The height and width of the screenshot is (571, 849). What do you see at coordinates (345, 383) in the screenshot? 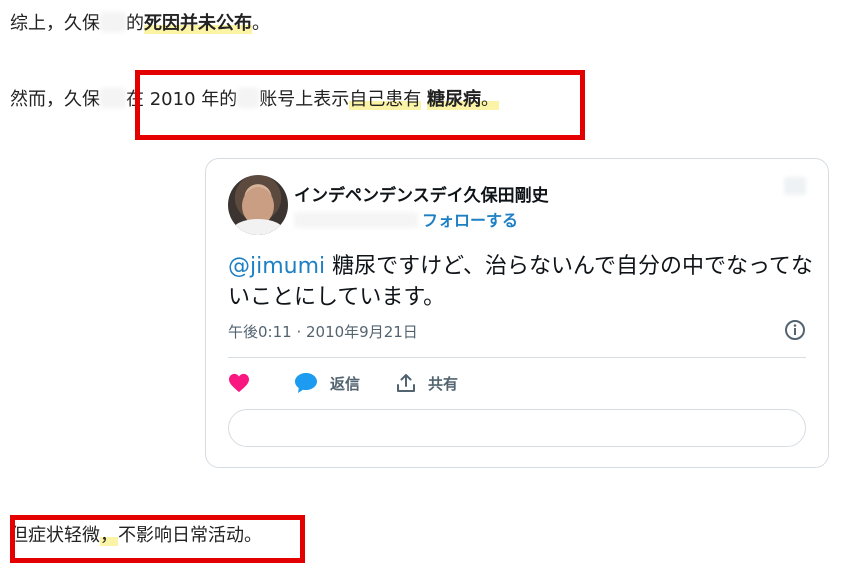
I see `reply-label: 返信` at bounding box center [345, 383].